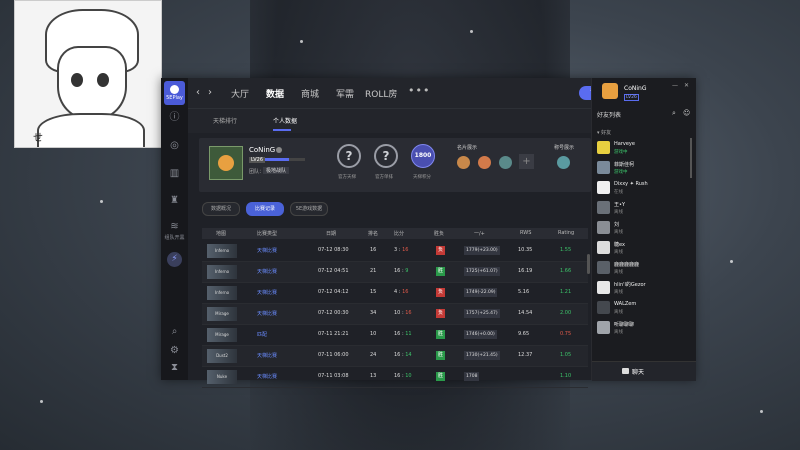  What do you see at coordinates (276, 170) in the screenshot?
I see `clan-name: 极地战队` at bounding box center [276, 170].